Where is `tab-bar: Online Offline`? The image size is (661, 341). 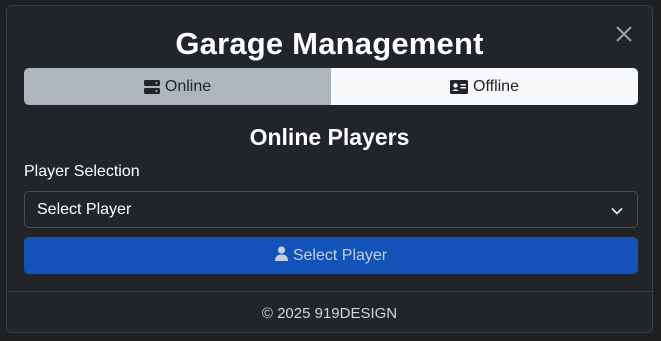
tab-bar: Online Offline is located at coordinates (331, 86).